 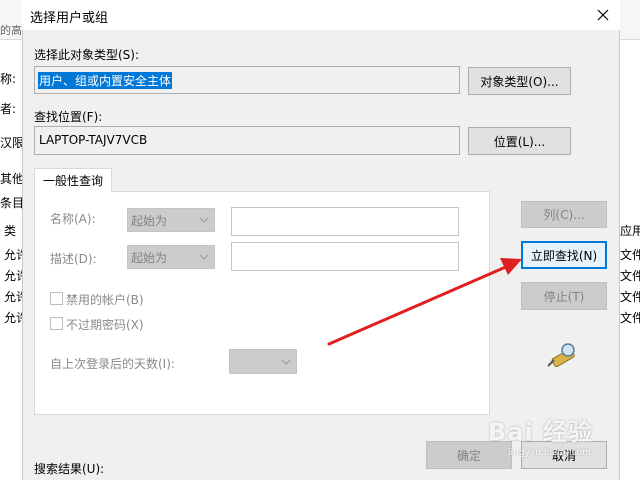 What do you see at coordinates (11, 30) in the screenshot?
I see `bg-fragment: 的高` at bounding box center [11, 30].